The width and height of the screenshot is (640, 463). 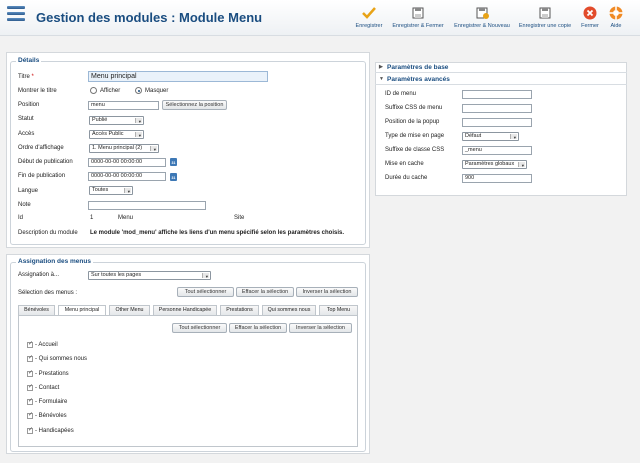 What do you see at coordinates (497, 122) in the screenshot?
I see `popup-position-input` at bounding box center [497, 122].